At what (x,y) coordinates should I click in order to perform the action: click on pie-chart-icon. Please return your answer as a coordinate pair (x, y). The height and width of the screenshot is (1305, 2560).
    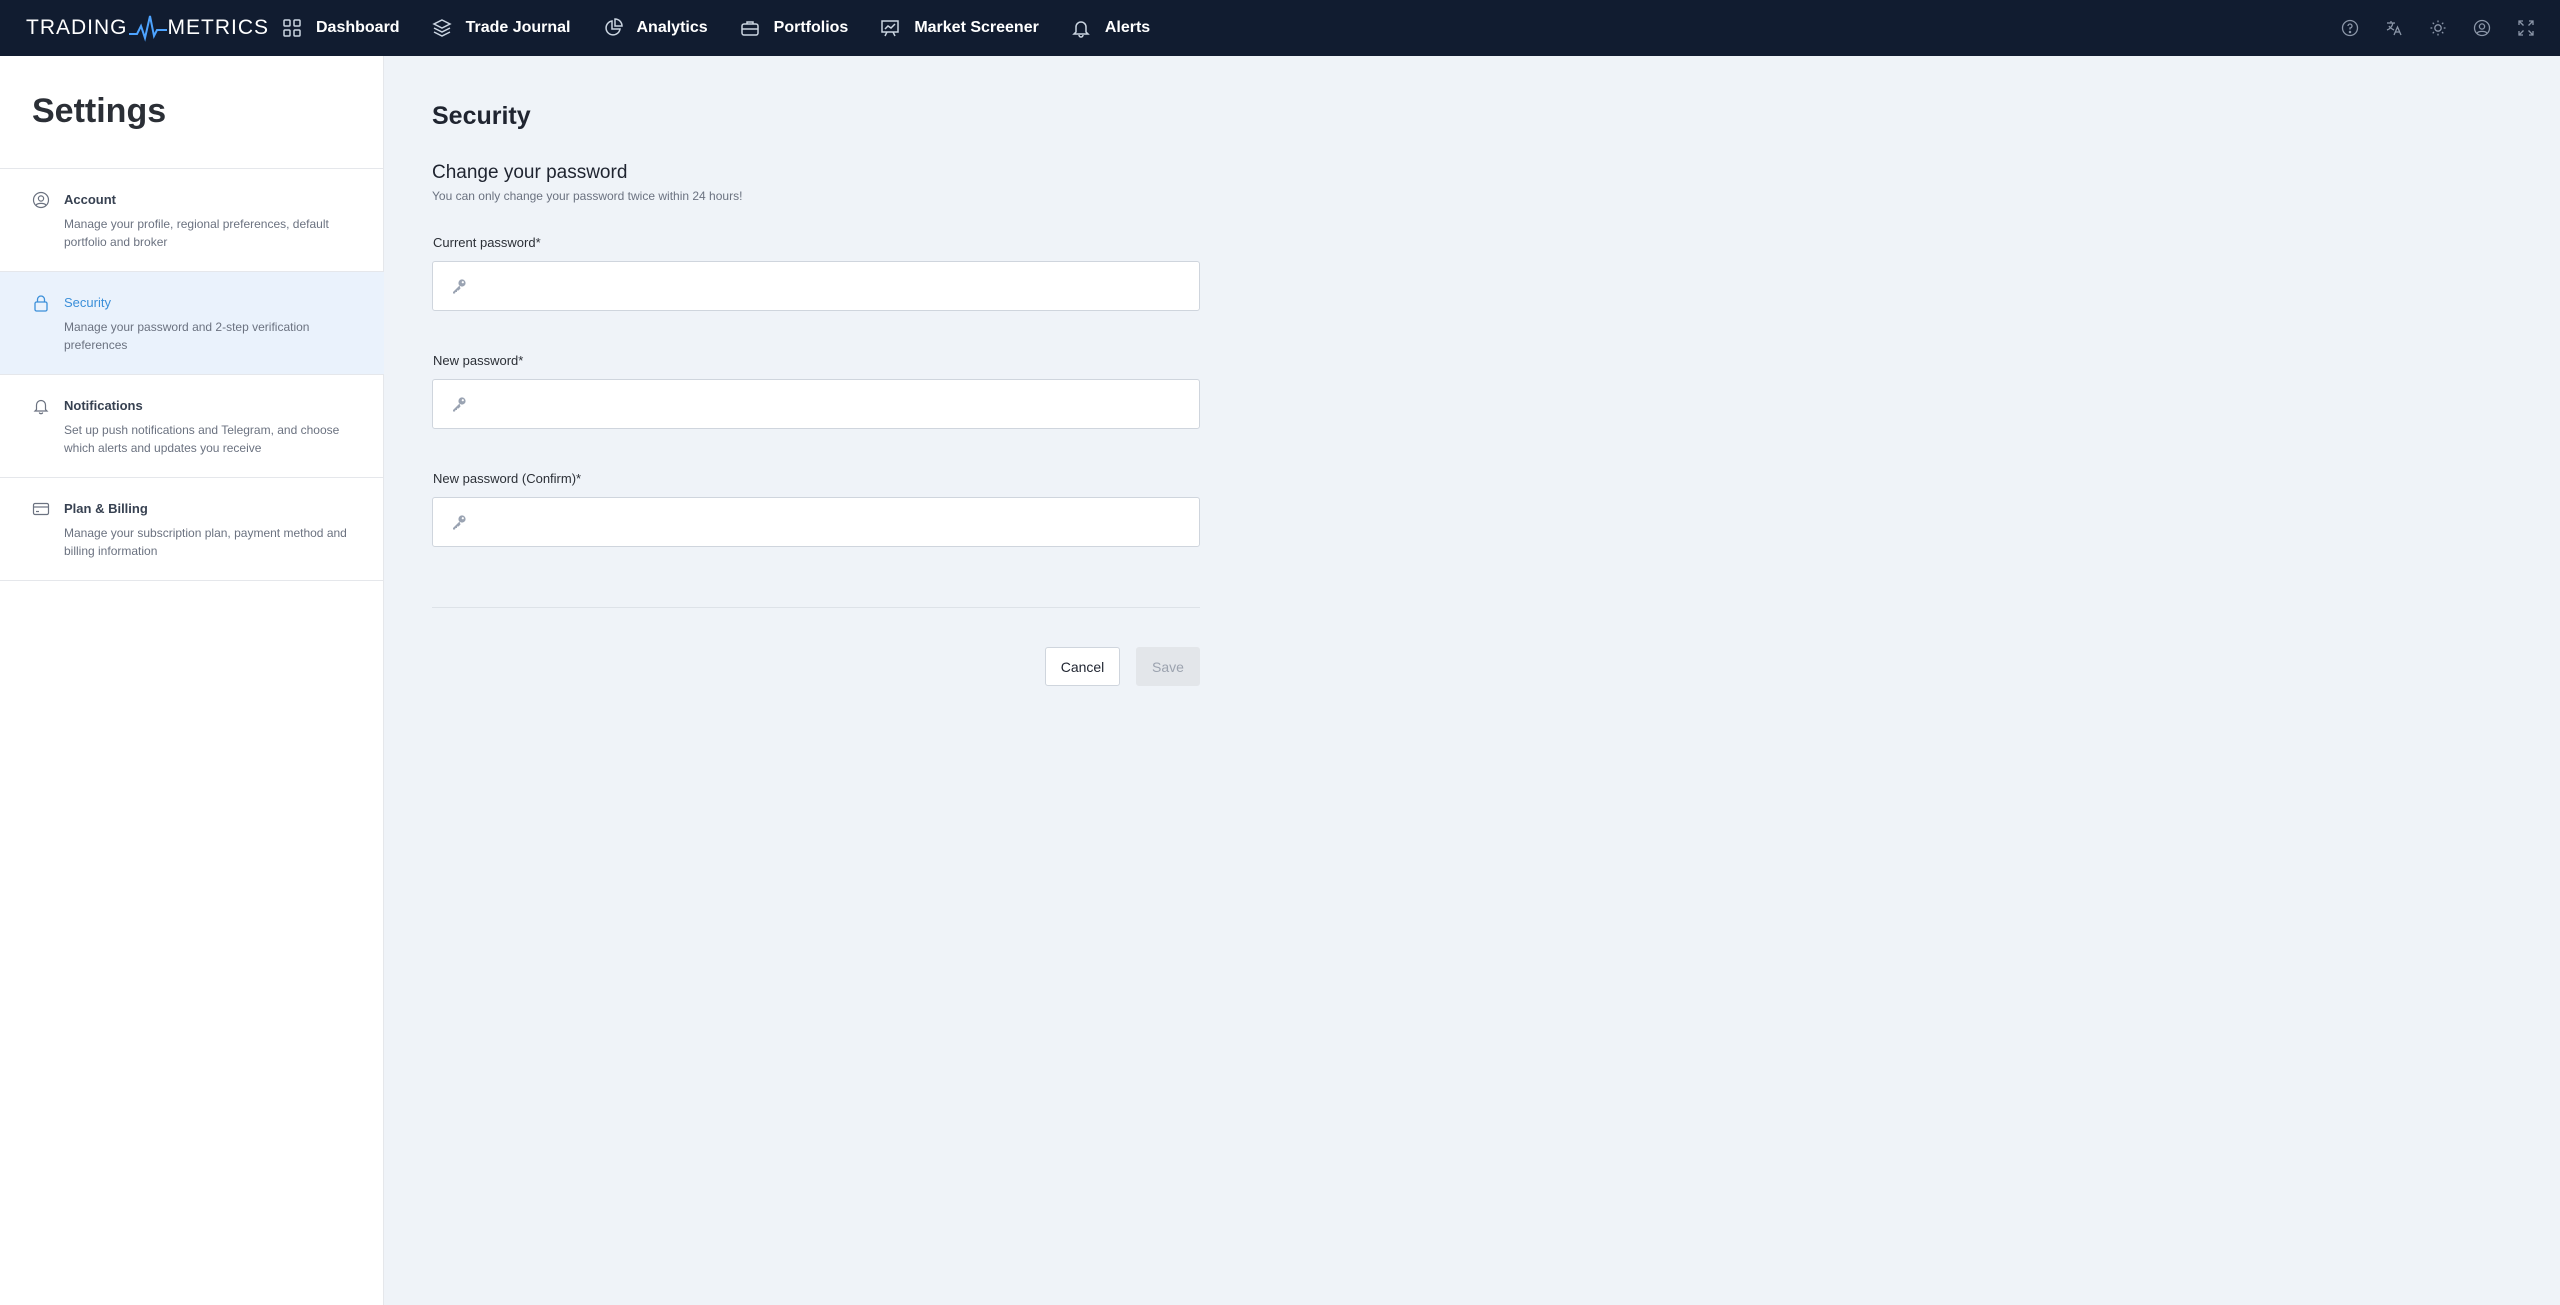
    Looking at the image, I should click on (613, 27).